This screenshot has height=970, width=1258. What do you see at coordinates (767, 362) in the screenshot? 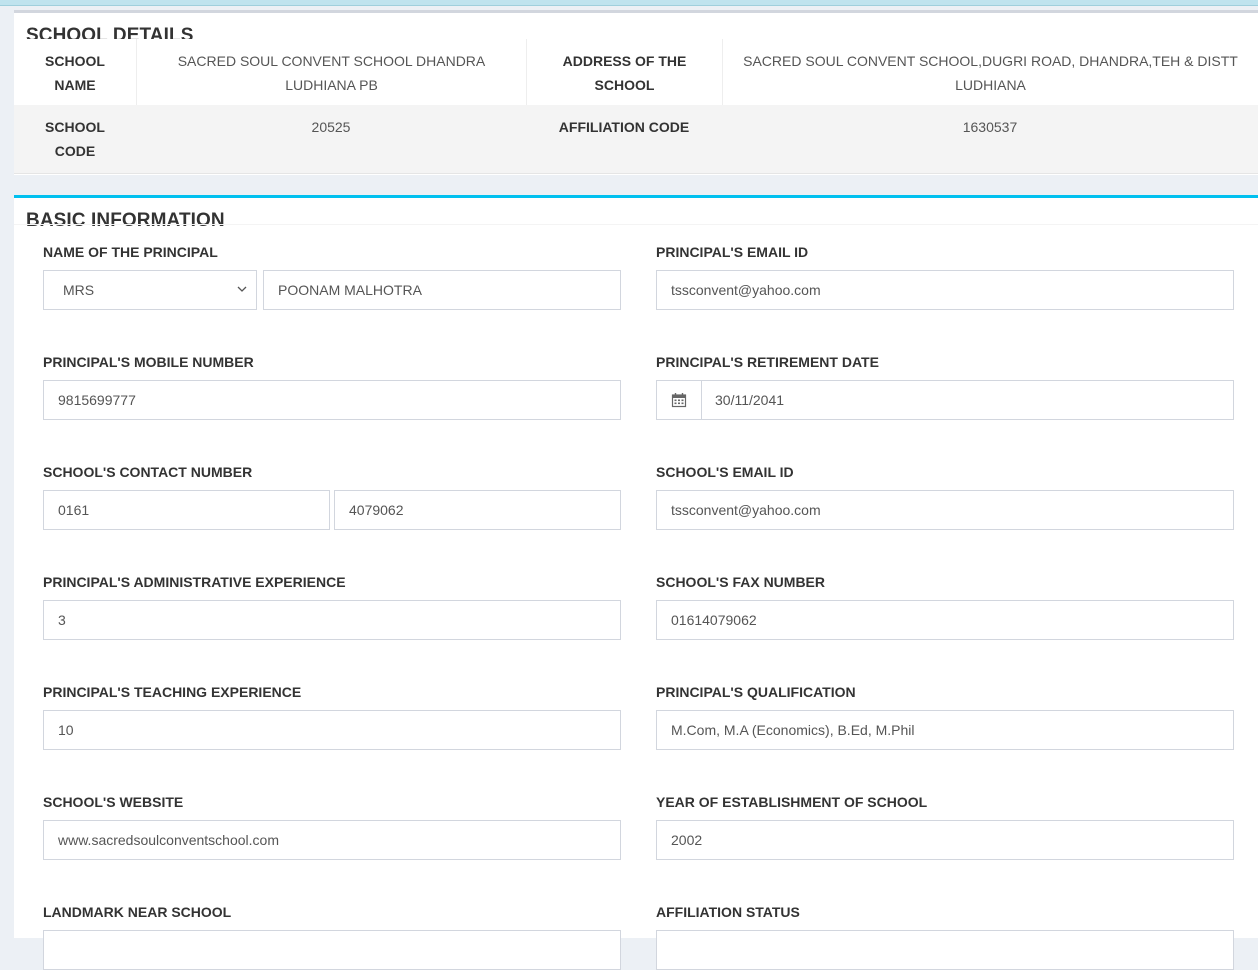
I see `retirement-date-label: PRINCIPAL'S RETIREMENT DATE` at bounding box center [767, 362].